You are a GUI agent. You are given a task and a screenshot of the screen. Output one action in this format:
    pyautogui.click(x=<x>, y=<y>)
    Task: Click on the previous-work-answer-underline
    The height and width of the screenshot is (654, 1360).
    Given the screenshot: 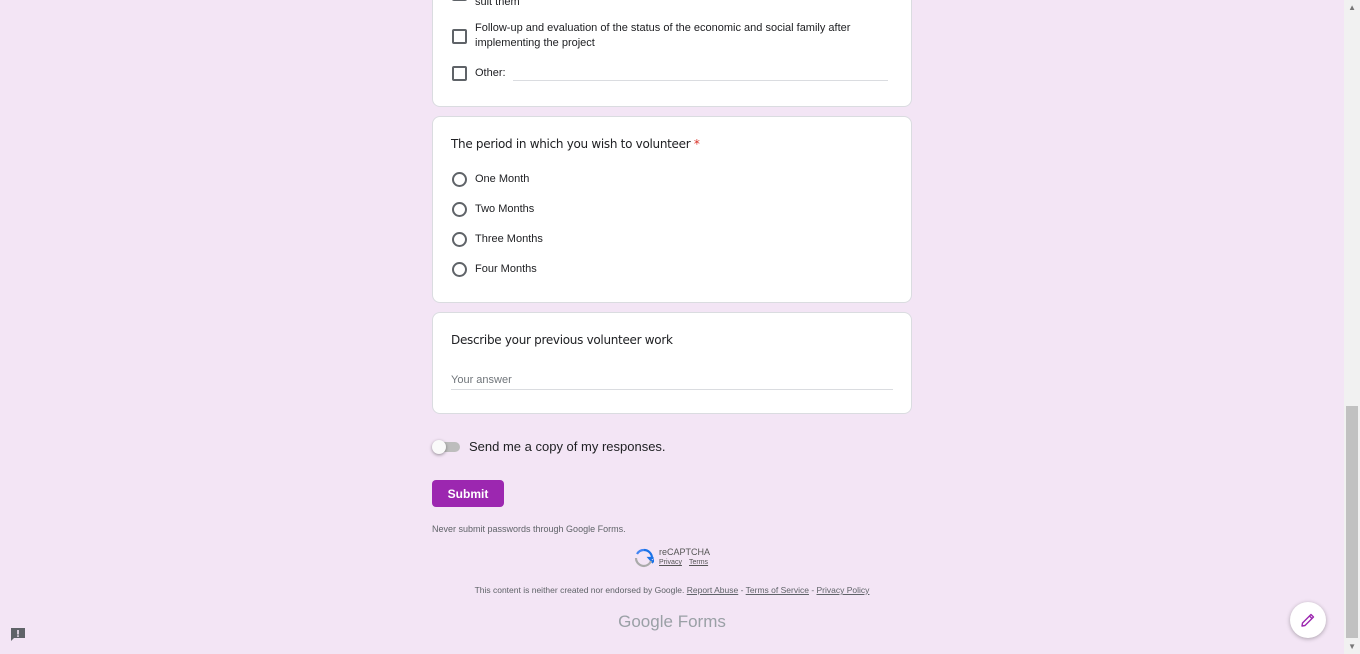 What is the action you would take?
    pyautogui.click(x=672, y=389)
    